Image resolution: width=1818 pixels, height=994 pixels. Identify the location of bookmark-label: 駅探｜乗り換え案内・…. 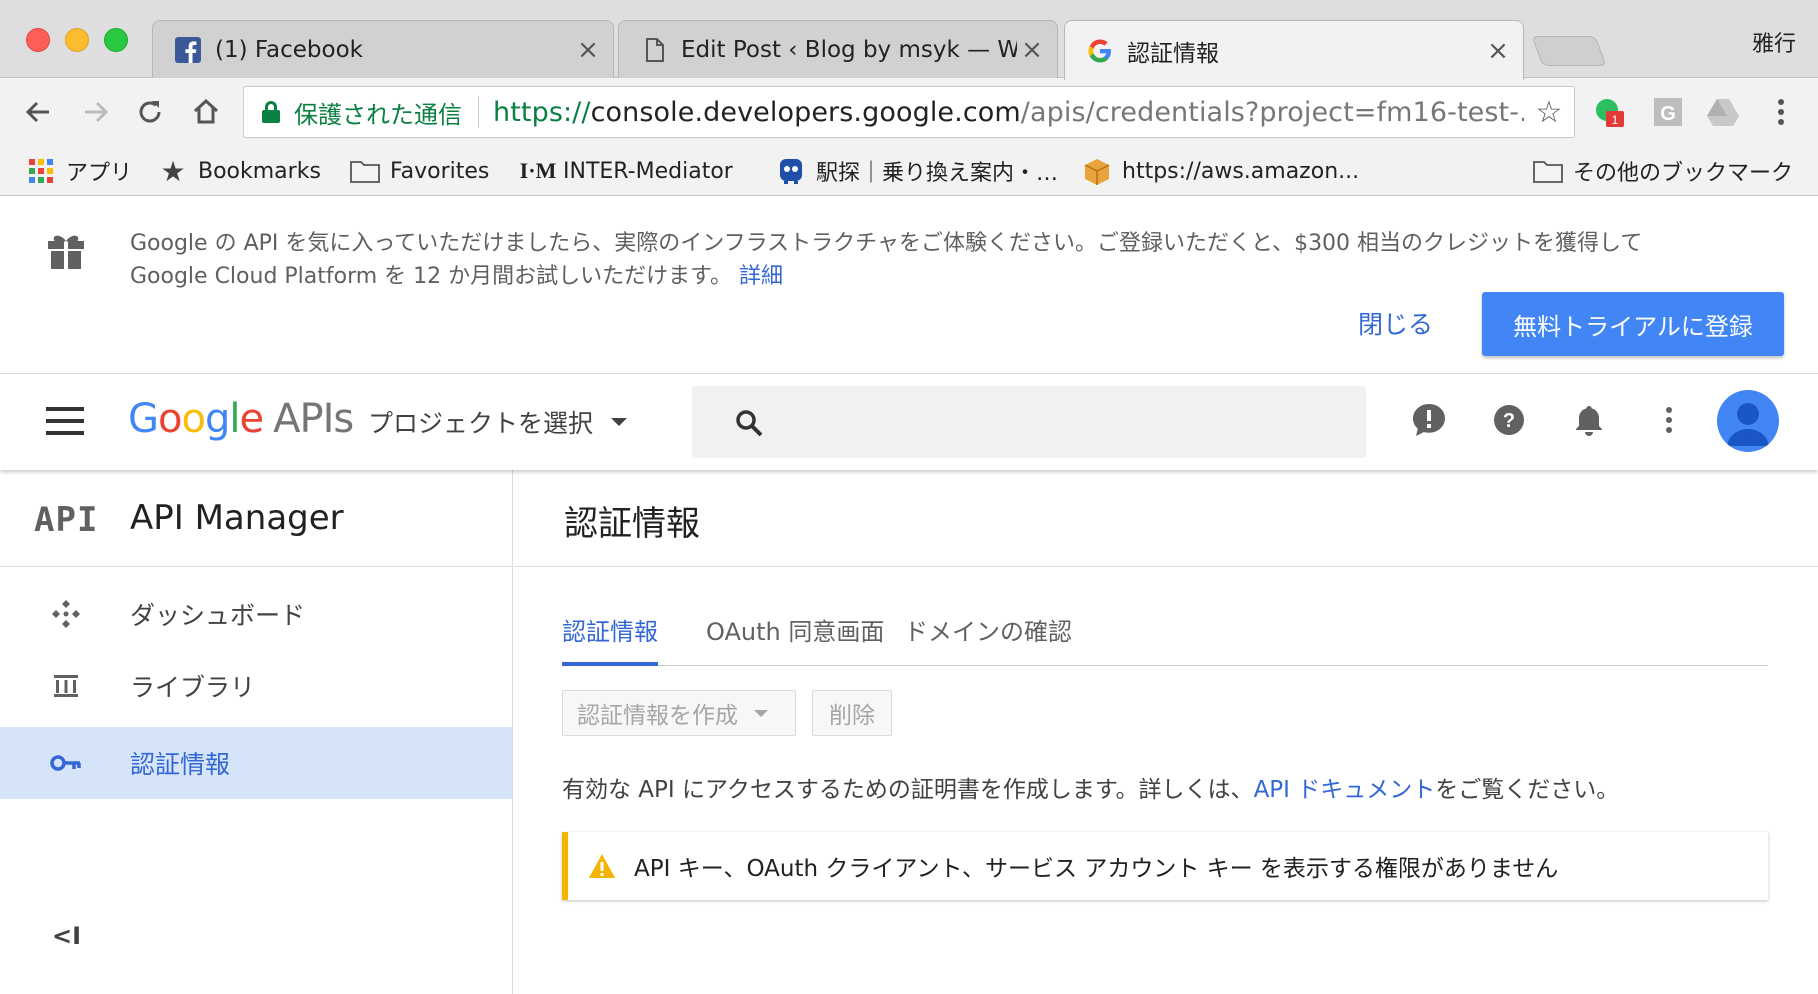
(937, 173).